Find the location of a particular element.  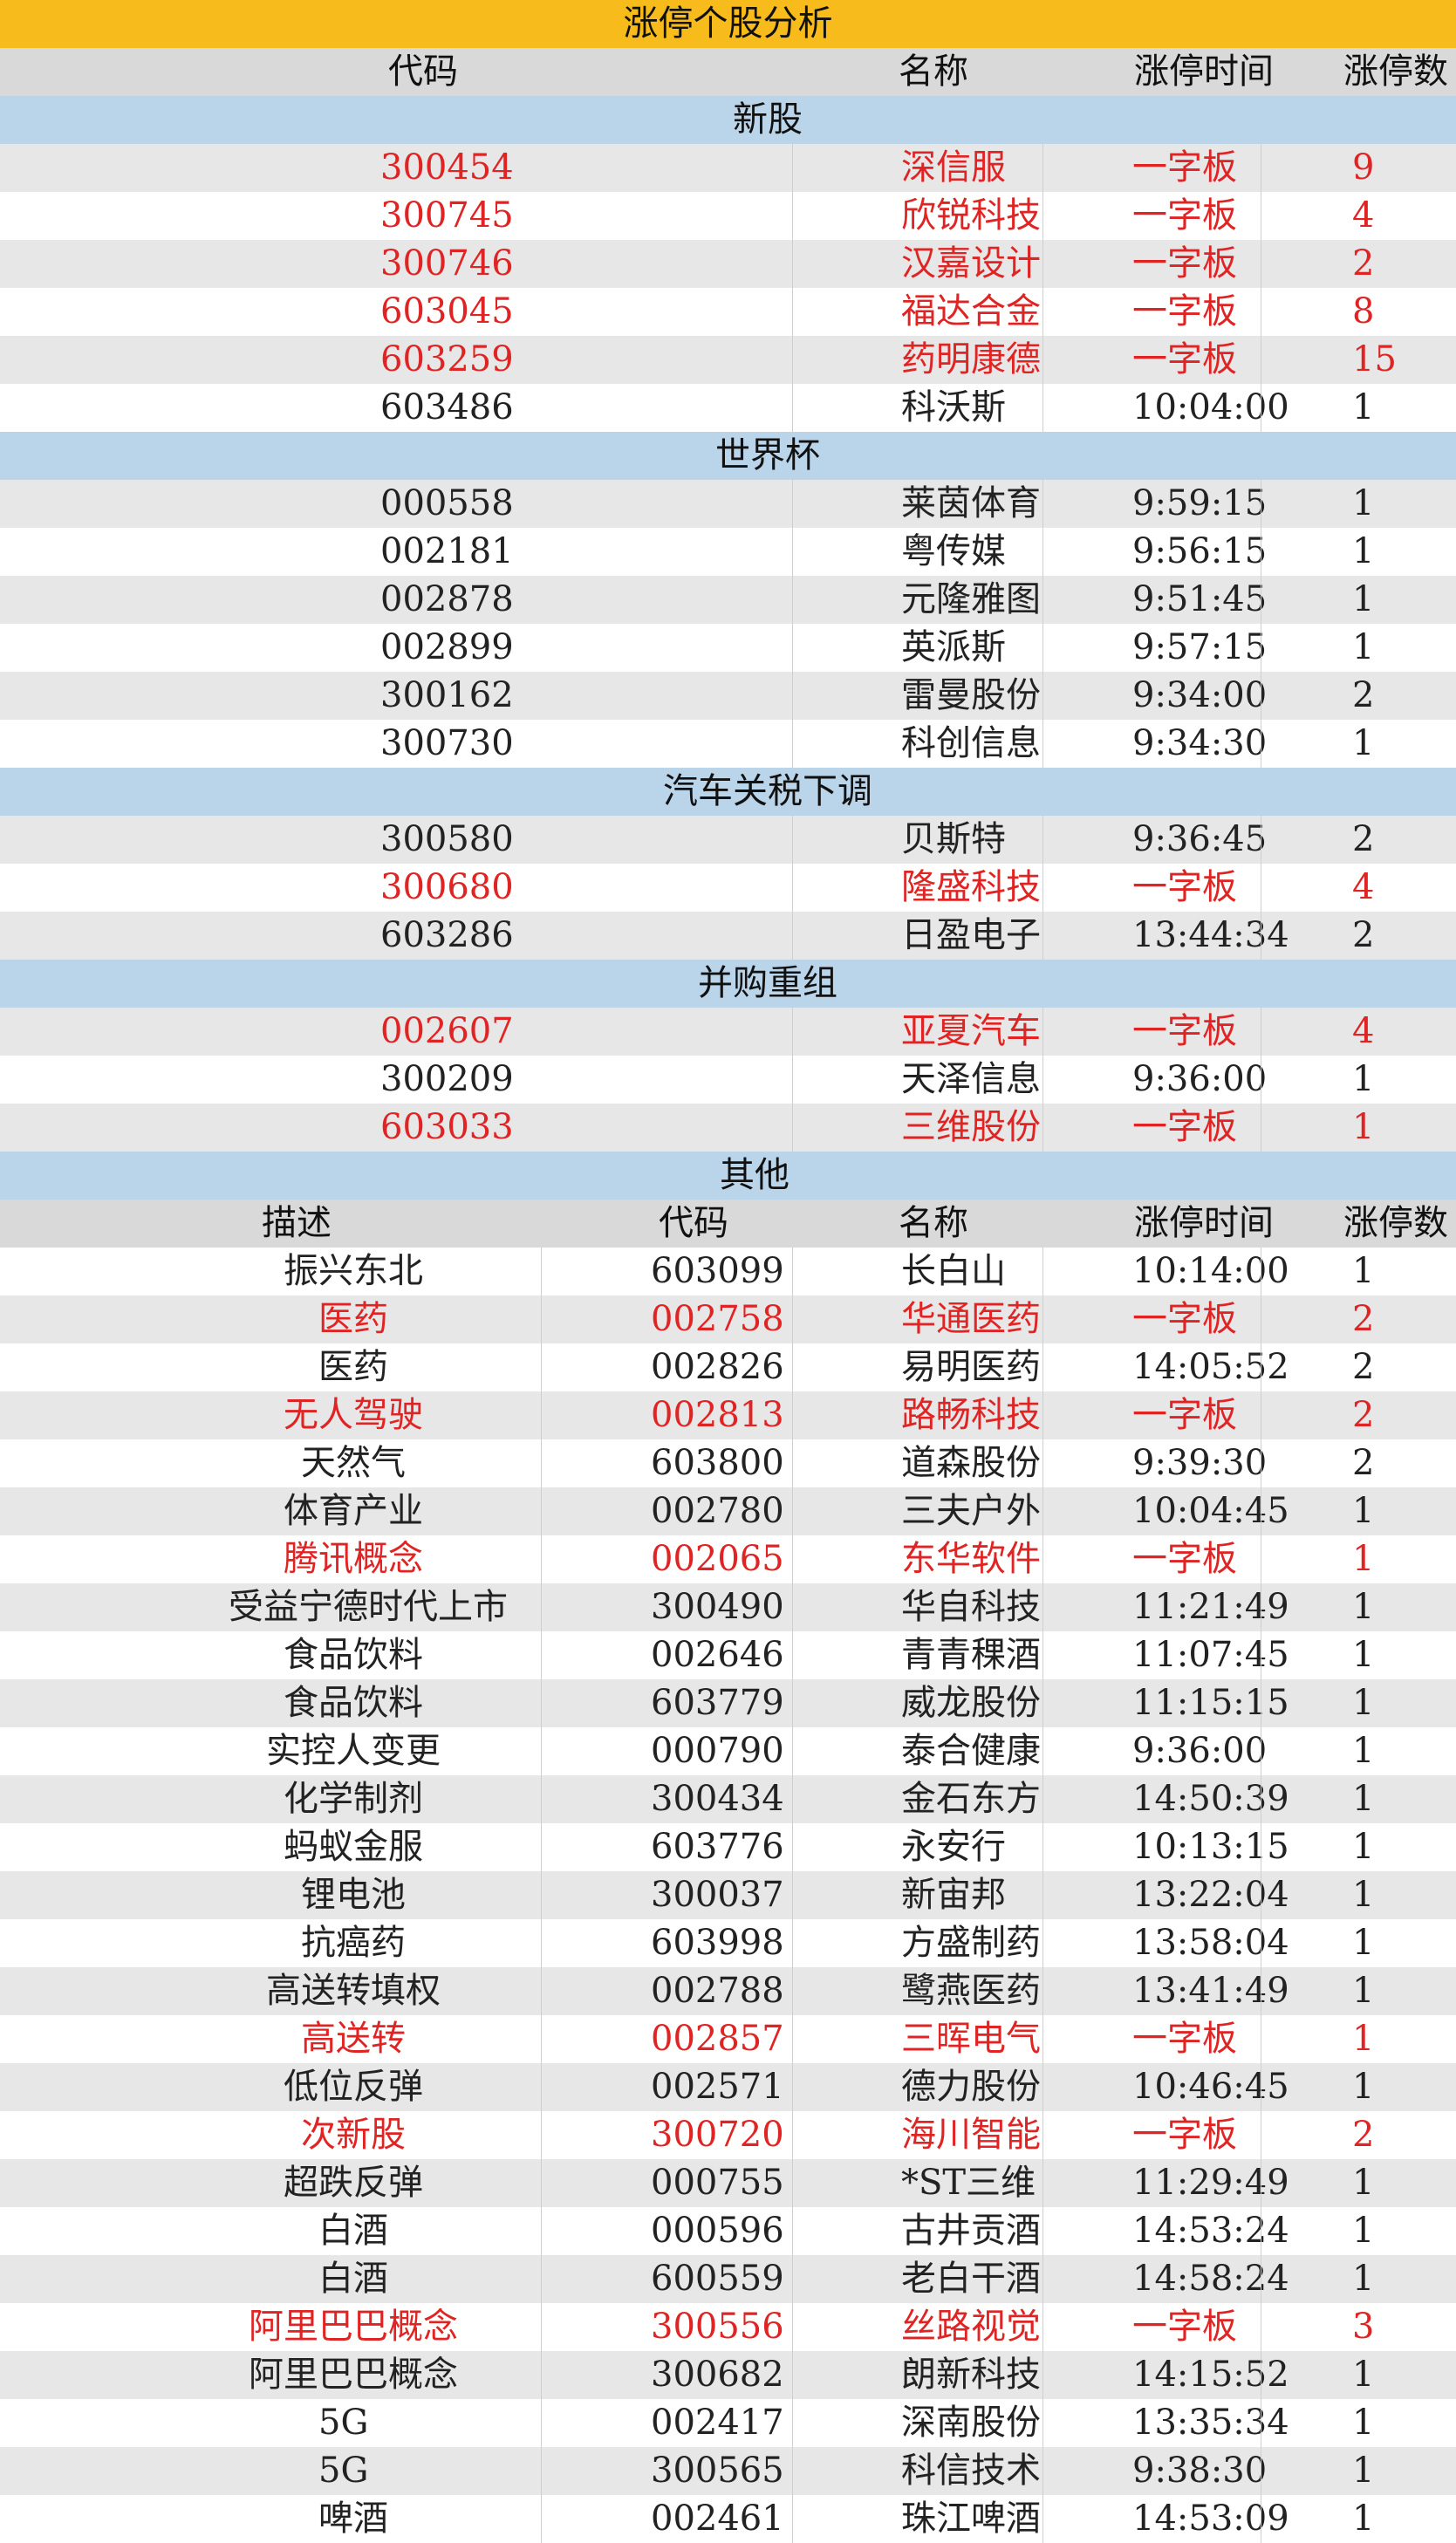

stock-name: 泰合健康 is located at coordinates (971, 1751).